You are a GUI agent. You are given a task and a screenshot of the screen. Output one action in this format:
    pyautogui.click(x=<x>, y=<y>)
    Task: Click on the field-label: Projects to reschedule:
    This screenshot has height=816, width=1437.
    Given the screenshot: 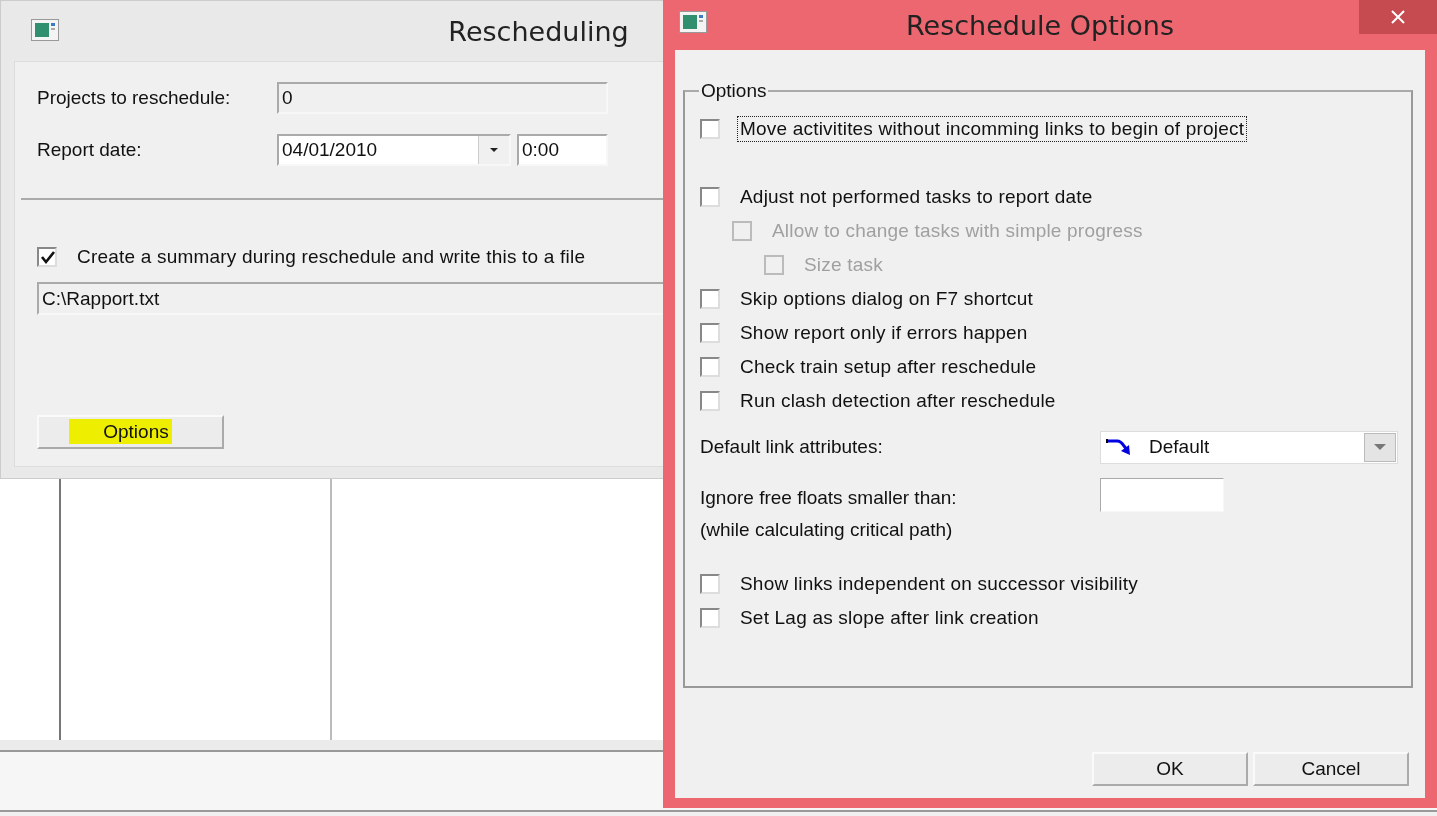 What is the action you would take?
    pyautogui.click(x=134, y=98)
    